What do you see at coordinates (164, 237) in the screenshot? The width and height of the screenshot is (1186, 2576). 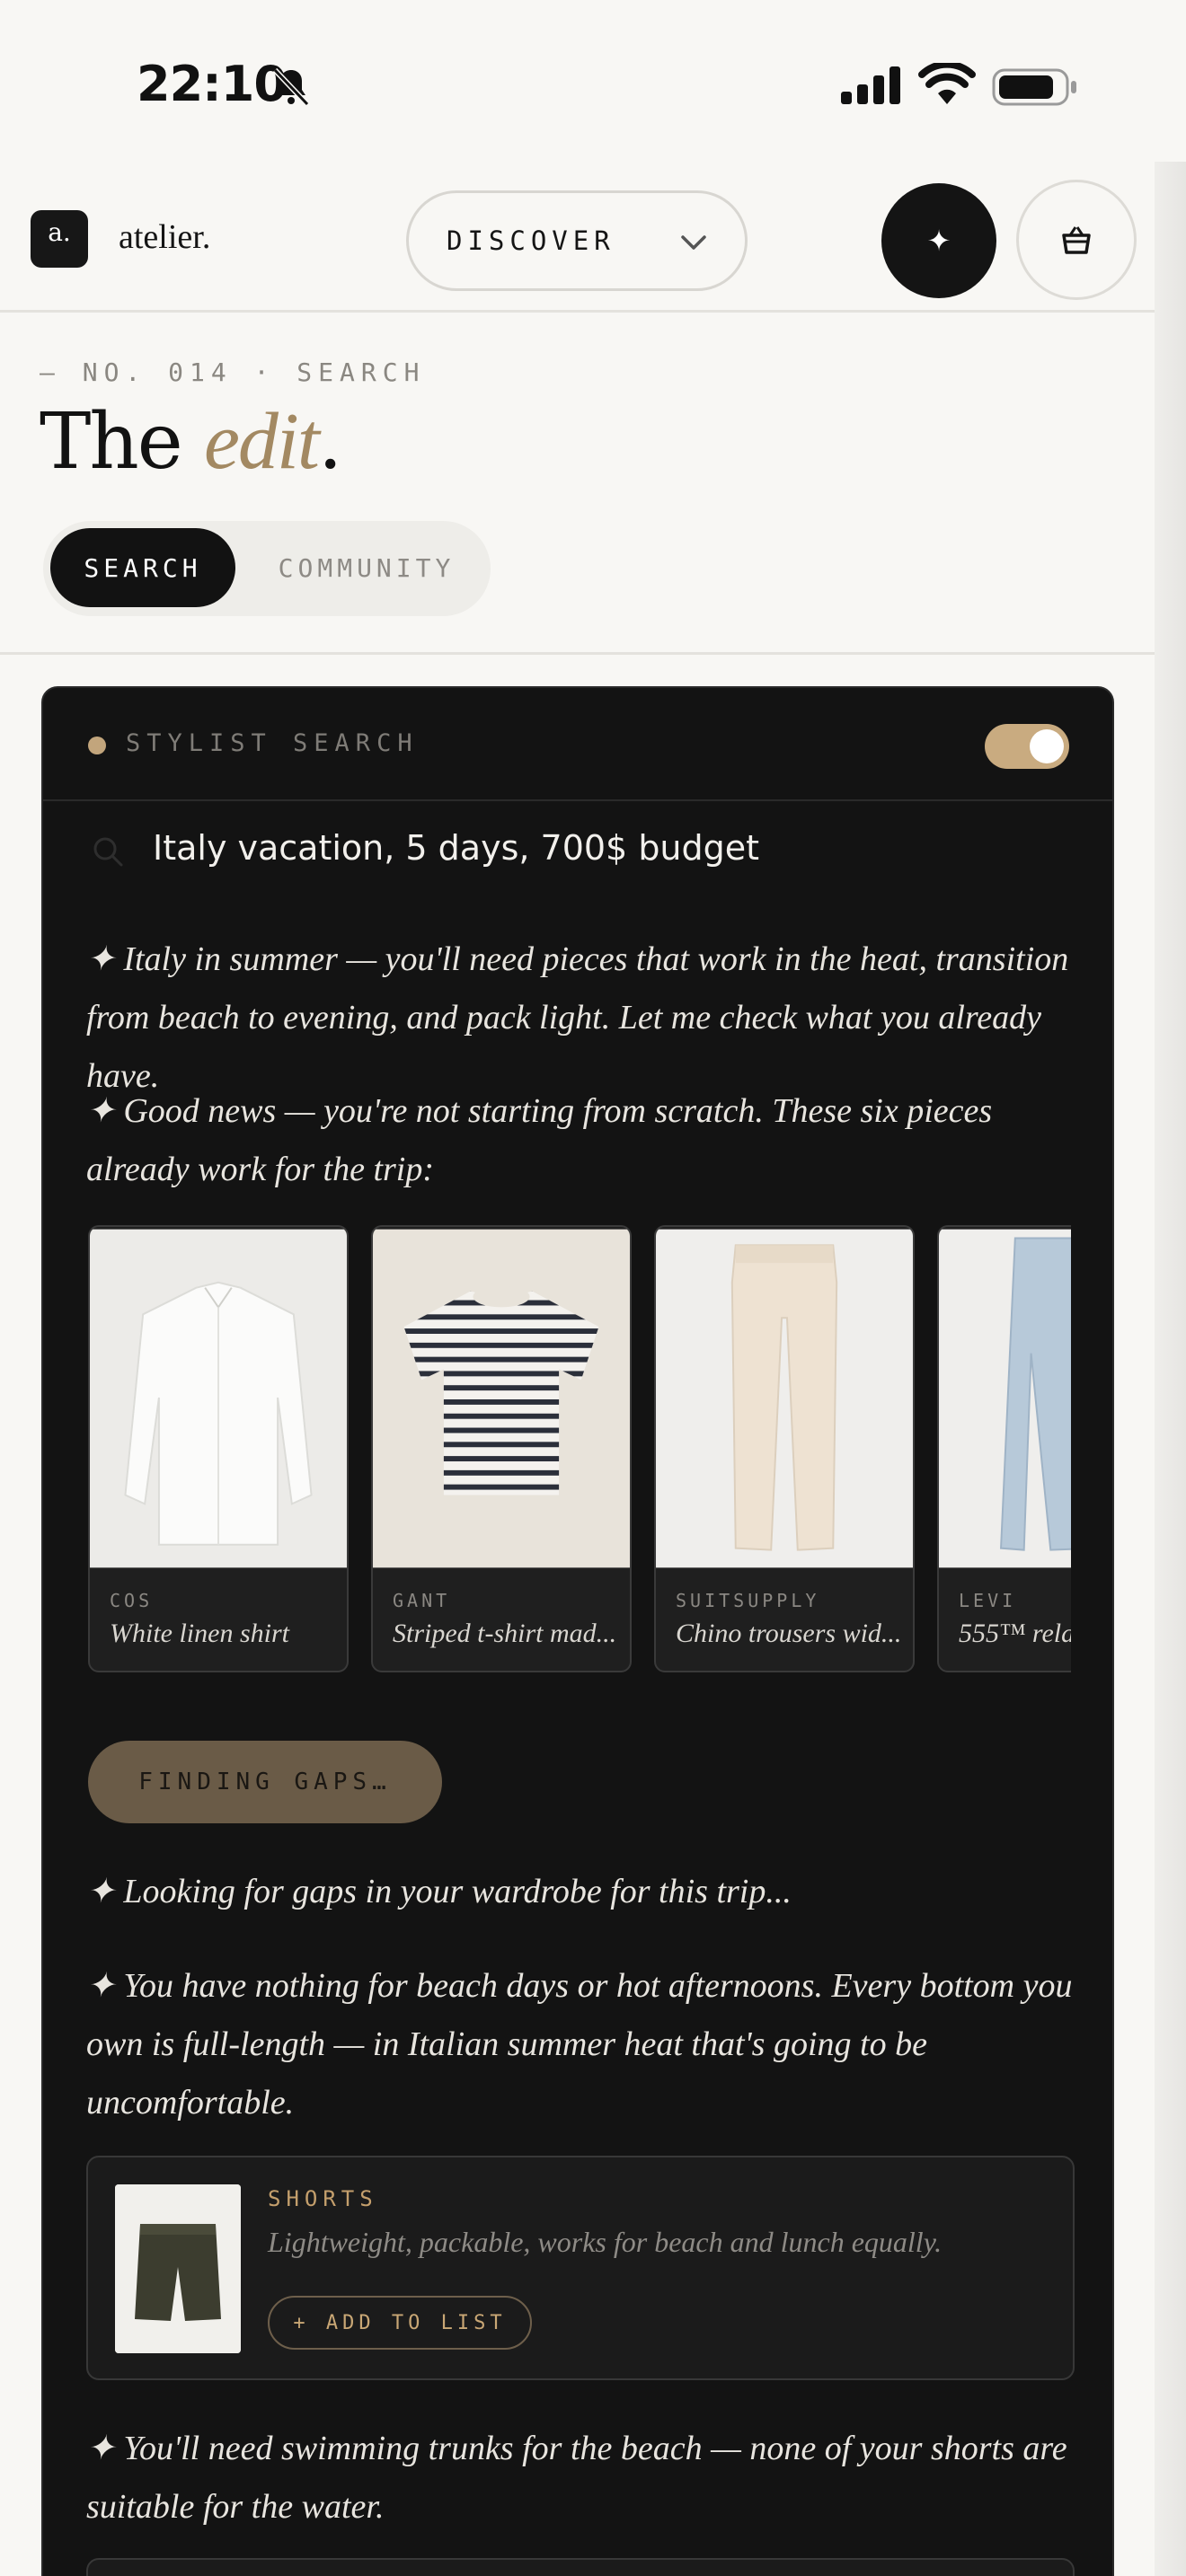 I see `logo-text: atelier.` at bounding box center [164, 237].